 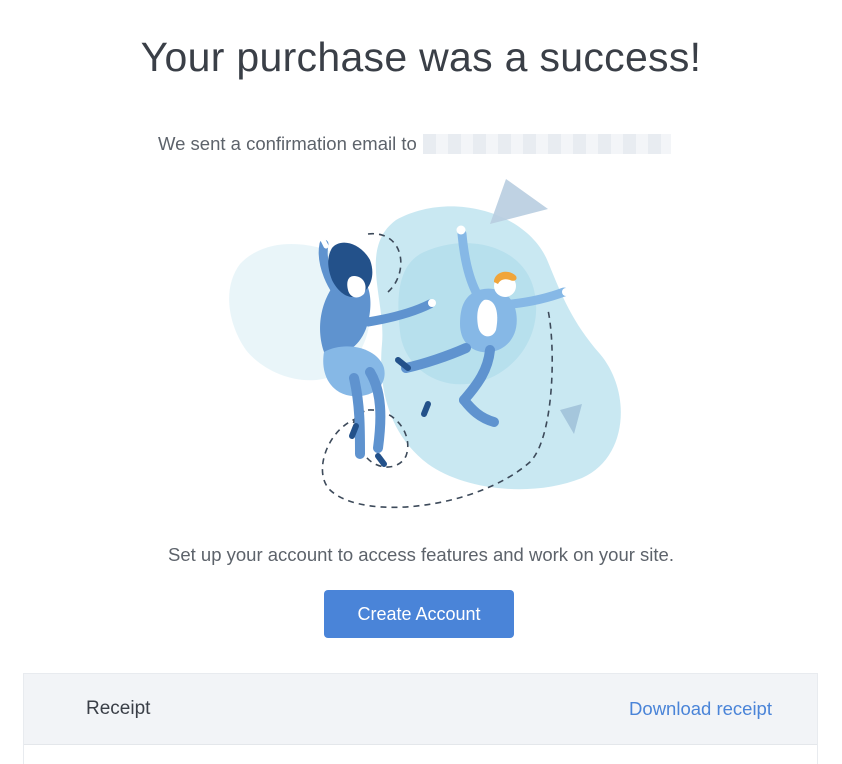 I want to click on confirmation-text: We sent a confirmation email to, so click(x=287, y=143).